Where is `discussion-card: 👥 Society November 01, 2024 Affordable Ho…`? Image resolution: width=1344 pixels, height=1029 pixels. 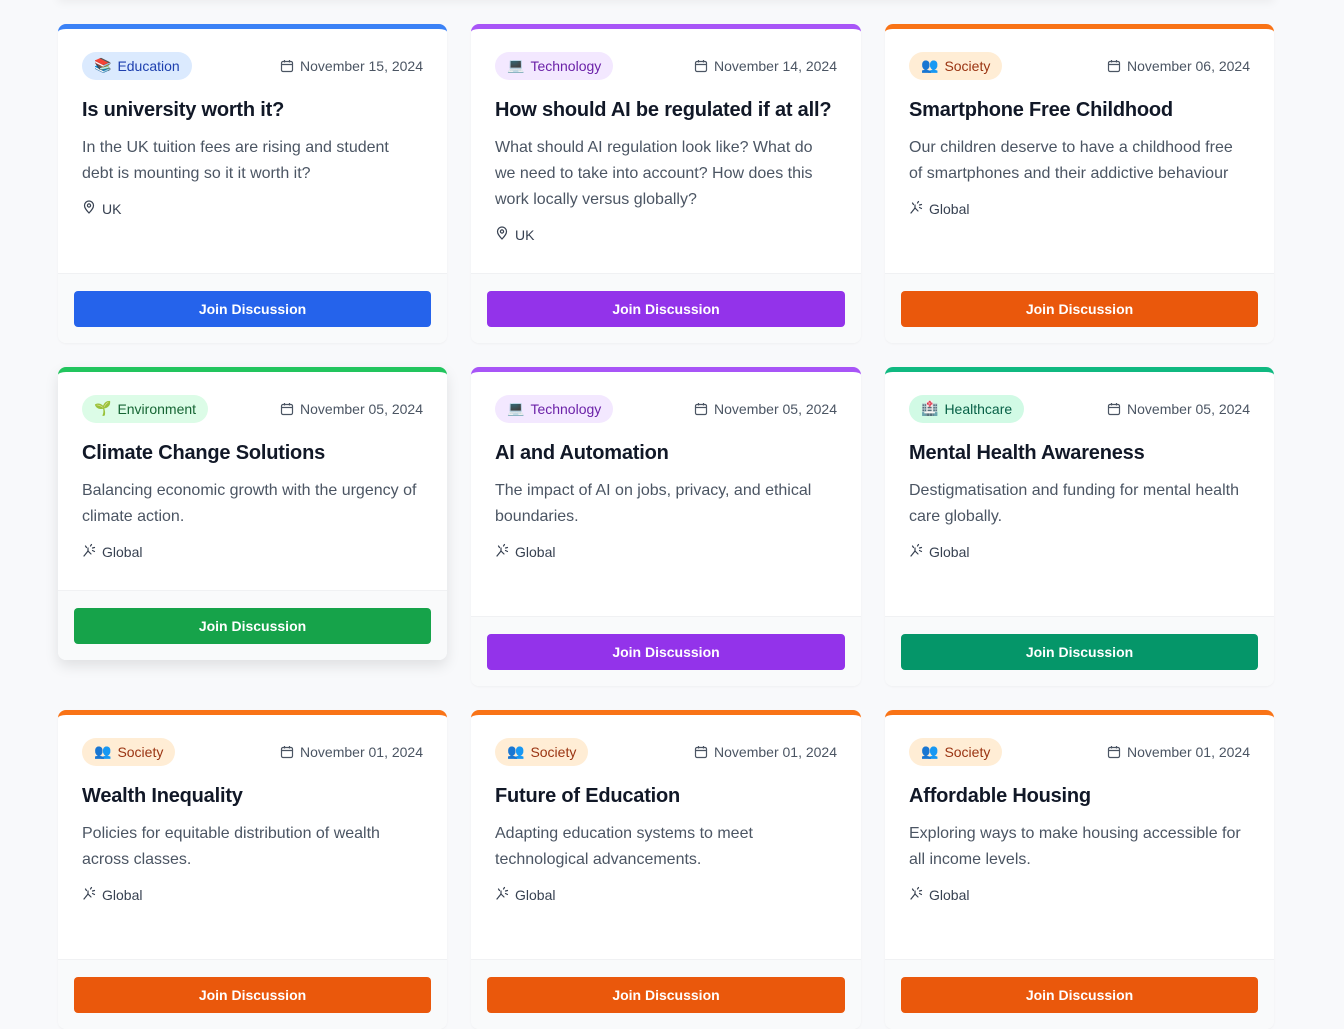
discussion-card: 👥 Society November 01, 2024 Affordable Ho… is located at coordinates (1079, 869).